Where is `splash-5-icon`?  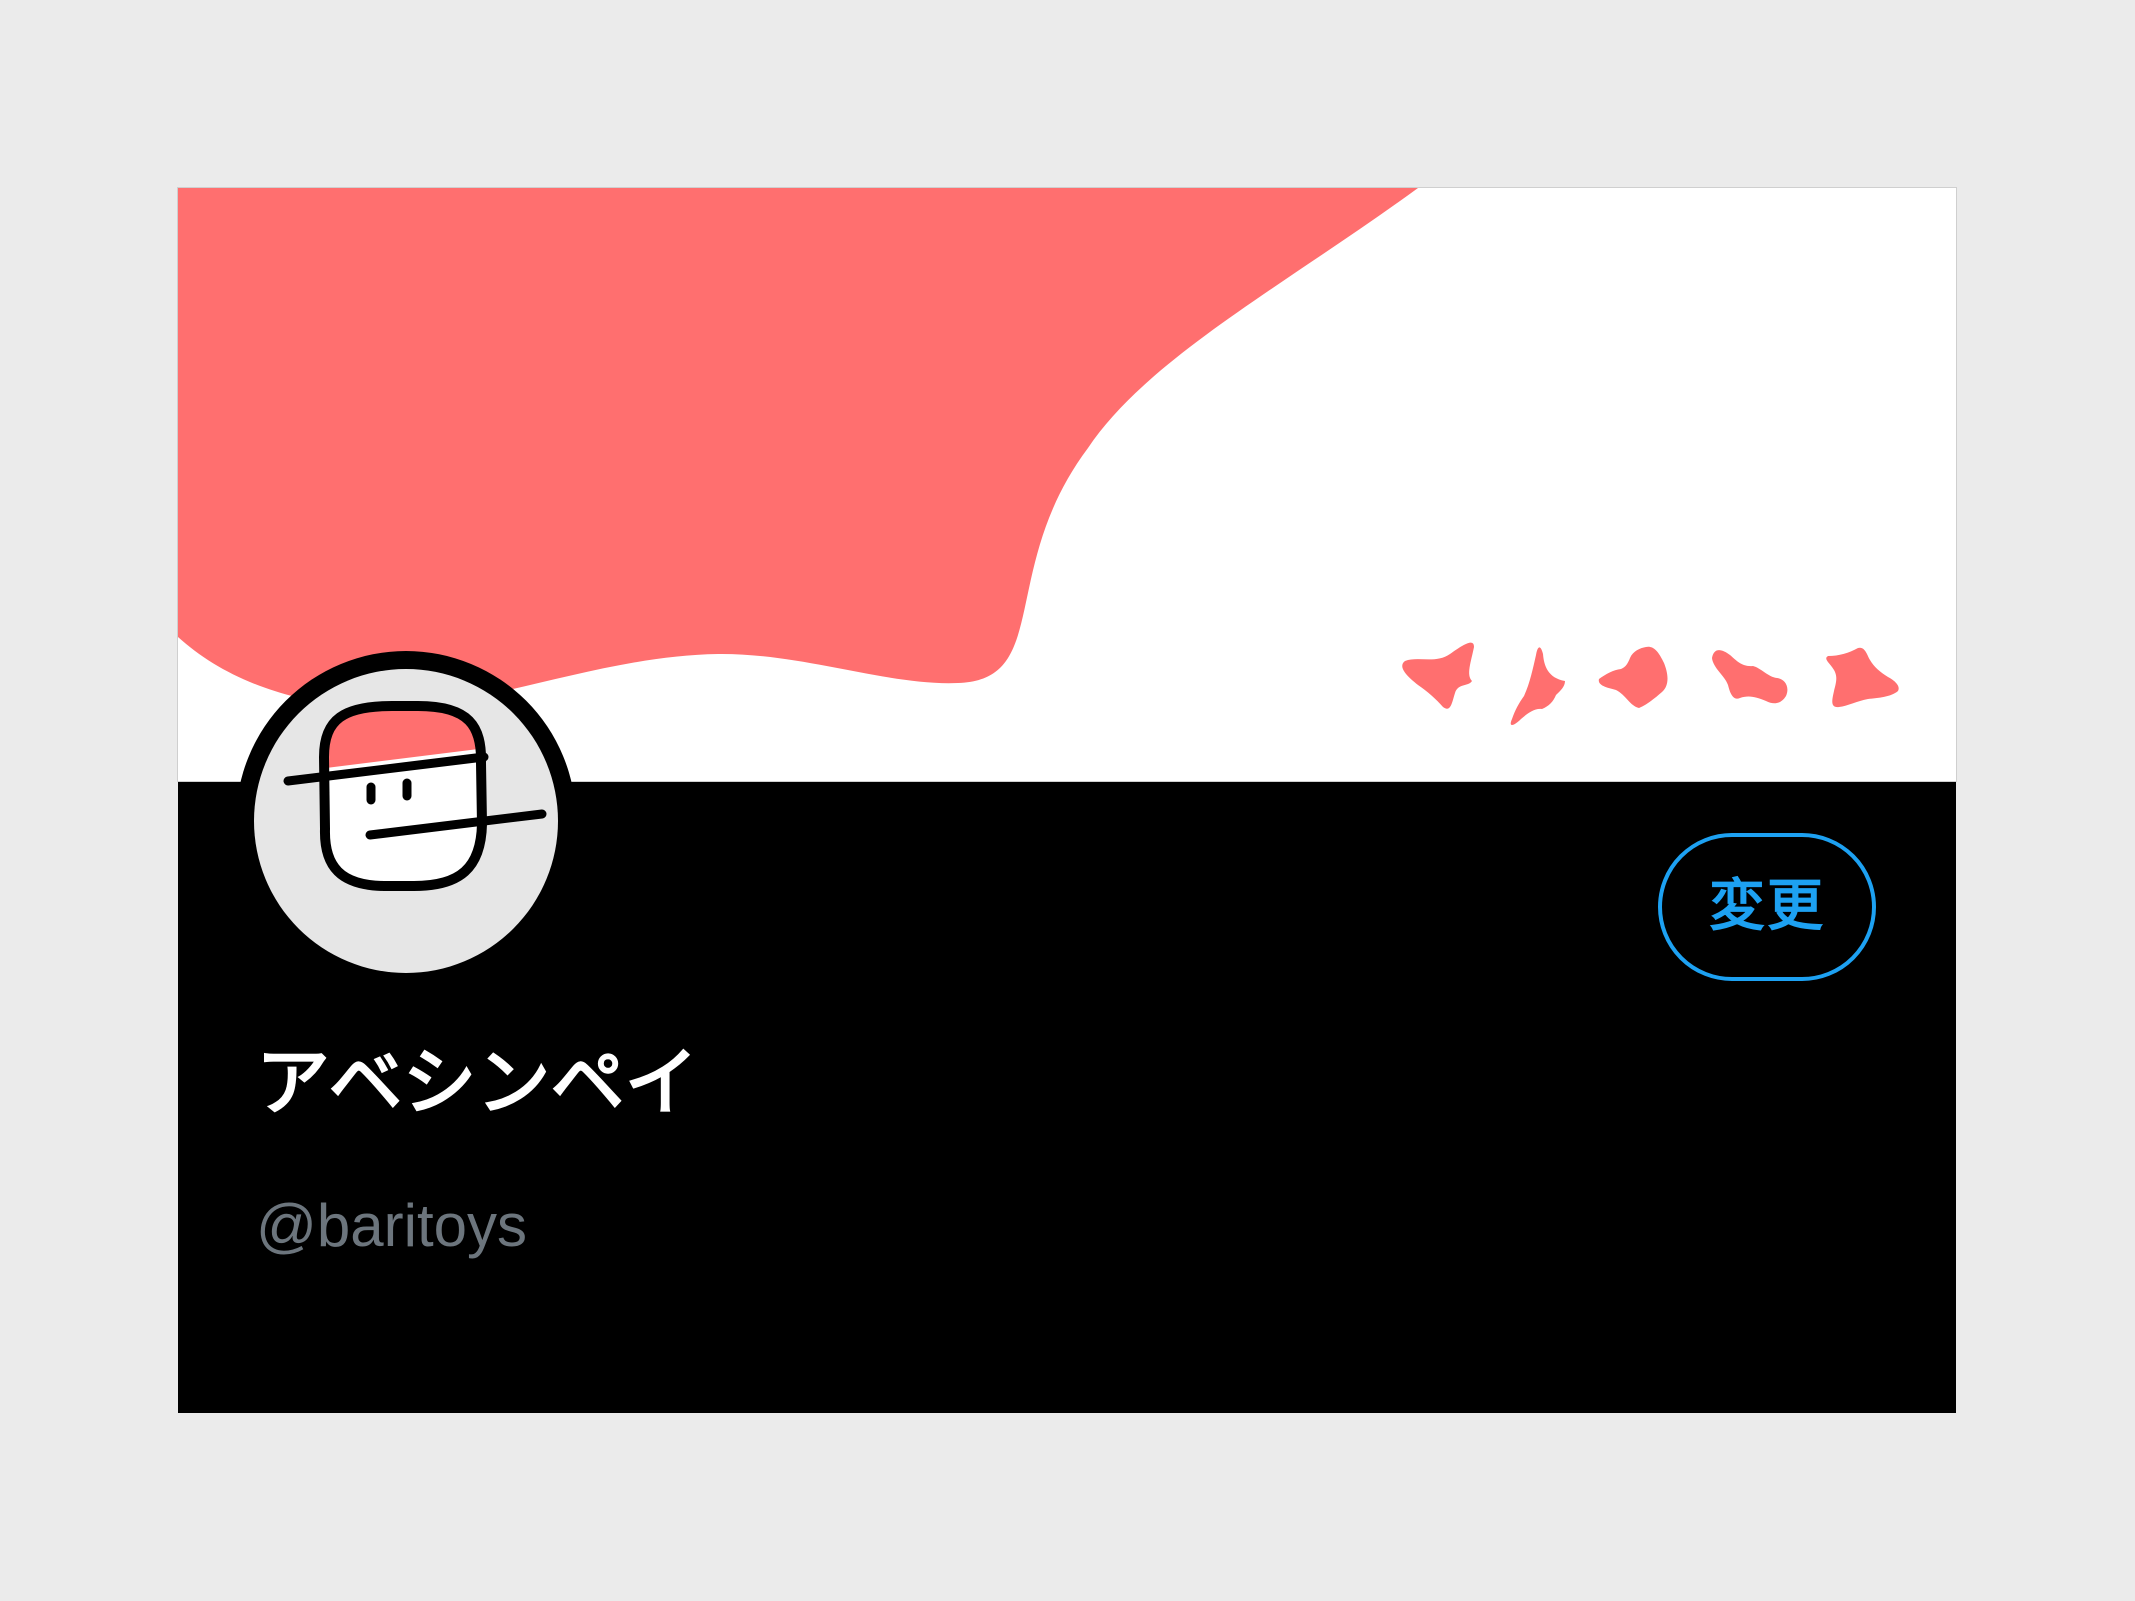 splash-5-icon is located at coordinates (1862, 677).